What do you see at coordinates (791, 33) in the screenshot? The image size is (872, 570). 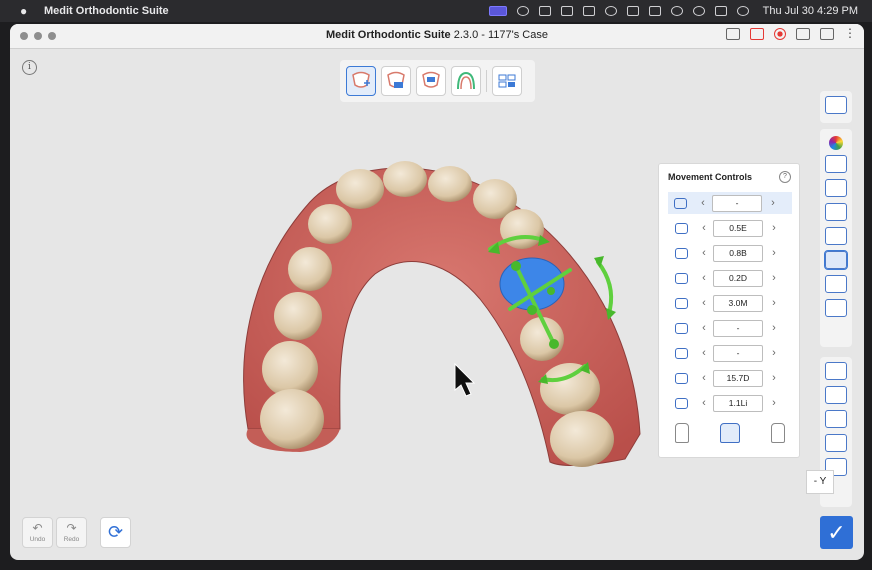 I see `titlebar-tools: ⋮` at bounding box center [791, 33].